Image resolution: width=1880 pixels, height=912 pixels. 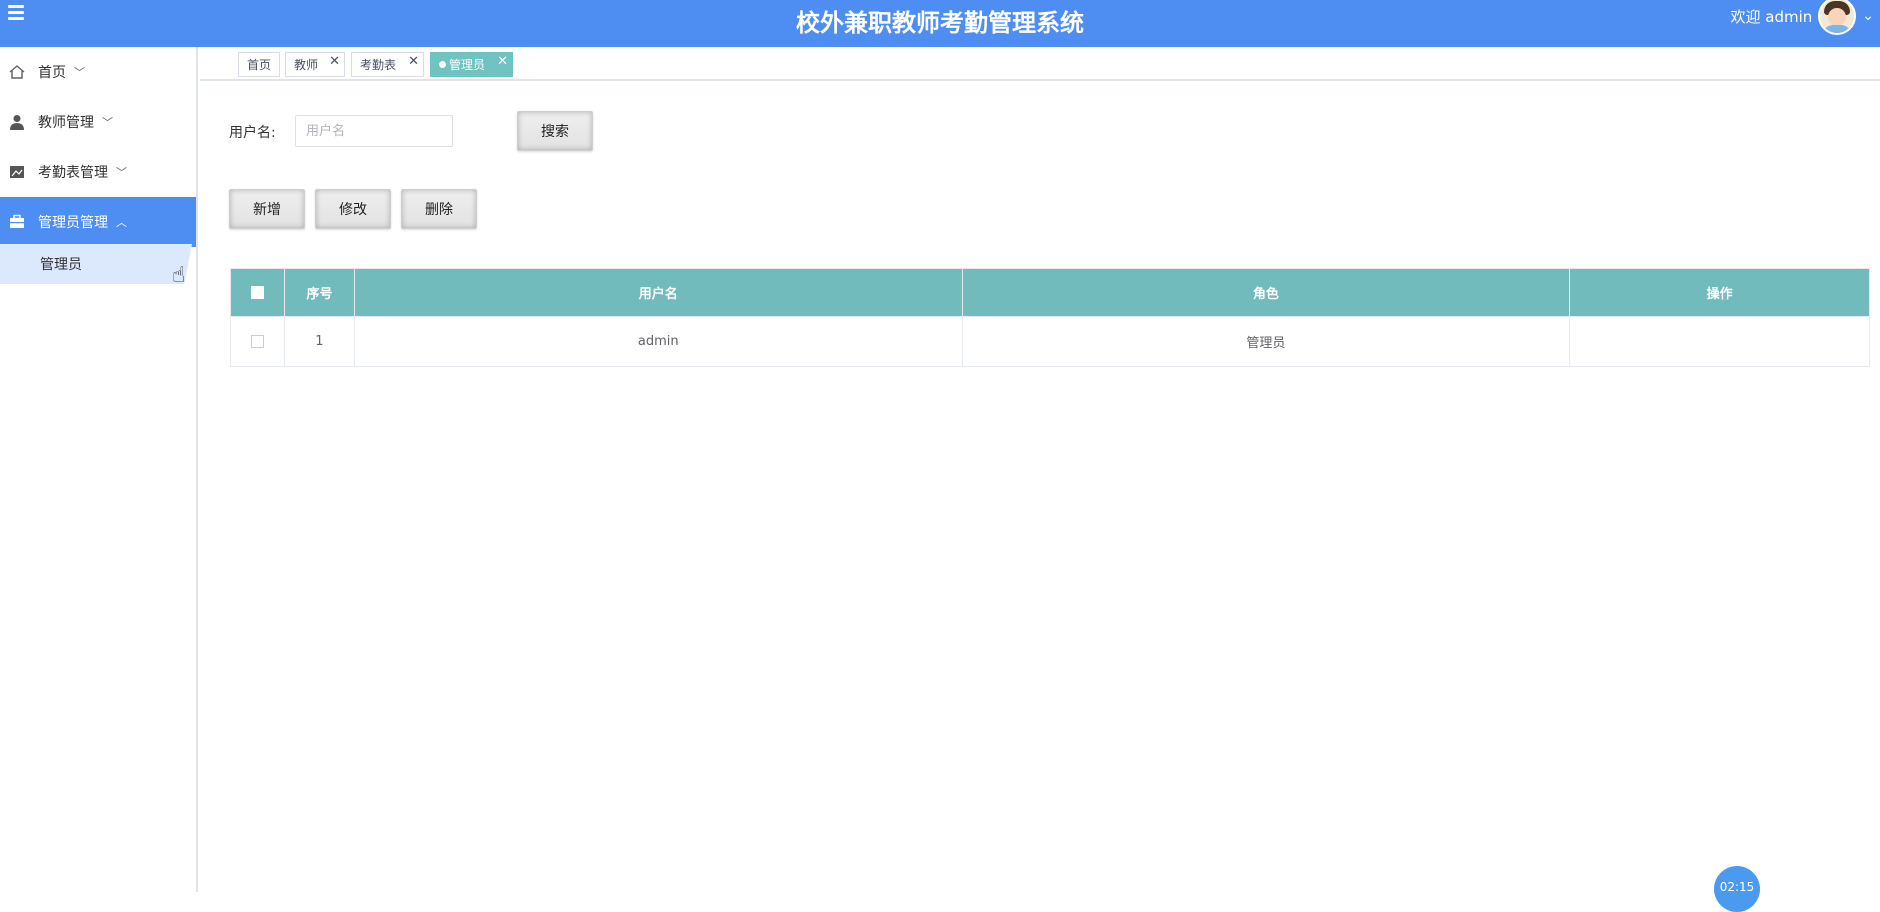 I want to click on user-menu: 欢迎 admin ⌄, so click(x=1802, y=17).